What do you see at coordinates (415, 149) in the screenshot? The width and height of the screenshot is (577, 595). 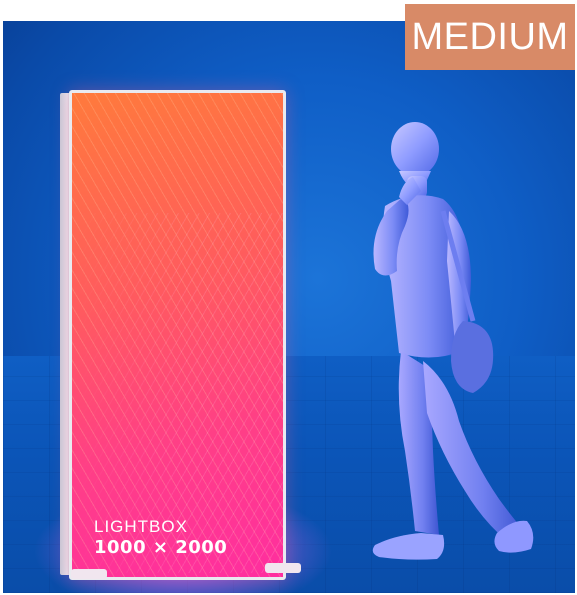 I see `person-head` at bounding box center [415, 149].